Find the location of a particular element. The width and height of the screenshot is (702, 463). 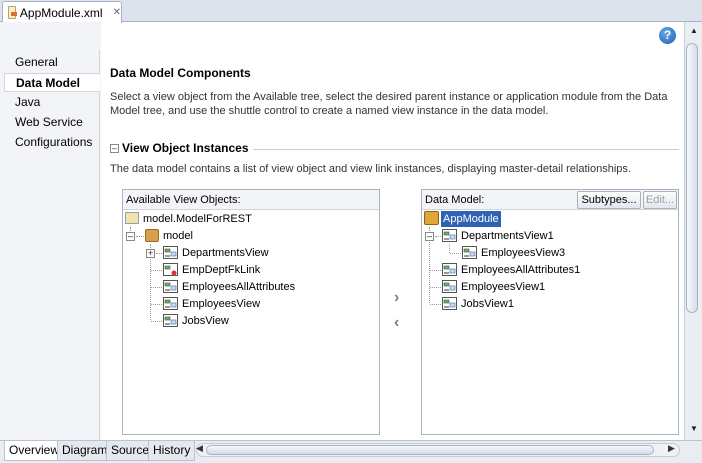

tree-item-label: EmployeesAllAttributes is located at coordinates (239, 287).